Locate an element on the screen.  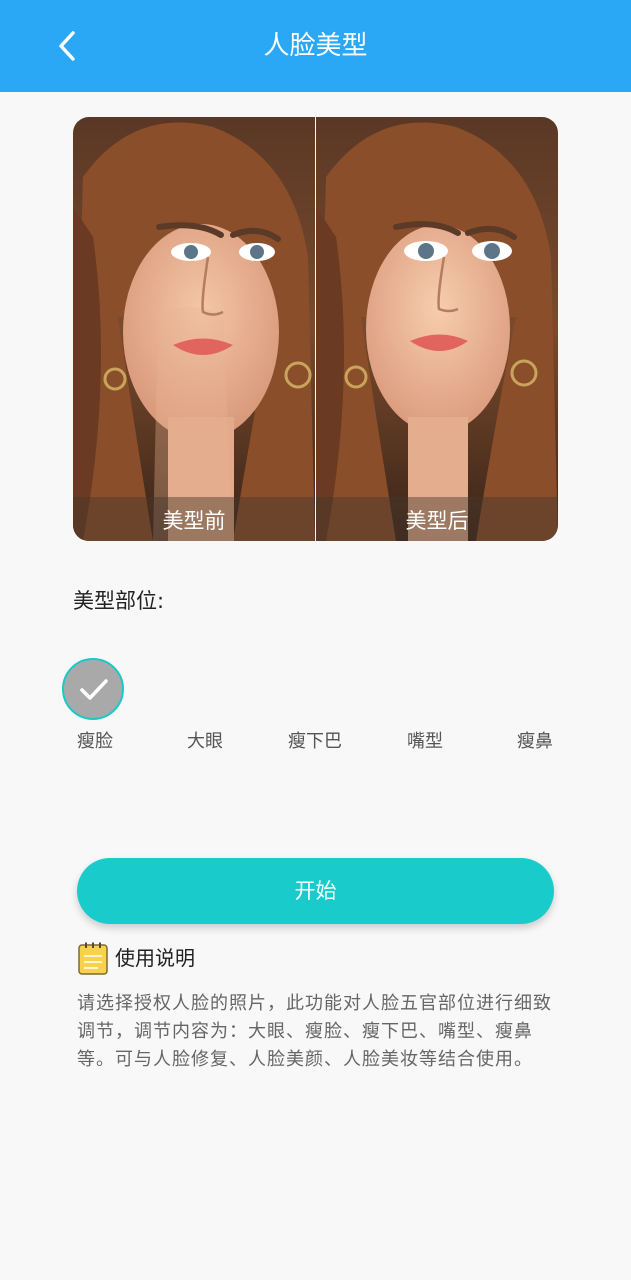
usage-guide-title: 使用说明 is located at coordinates (155, 958).